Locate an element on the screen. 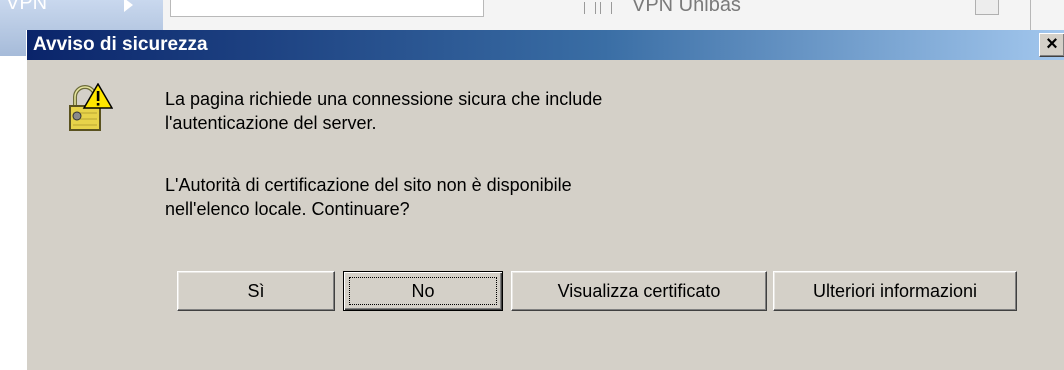  background-divider is located at coordinates (1030, 15).